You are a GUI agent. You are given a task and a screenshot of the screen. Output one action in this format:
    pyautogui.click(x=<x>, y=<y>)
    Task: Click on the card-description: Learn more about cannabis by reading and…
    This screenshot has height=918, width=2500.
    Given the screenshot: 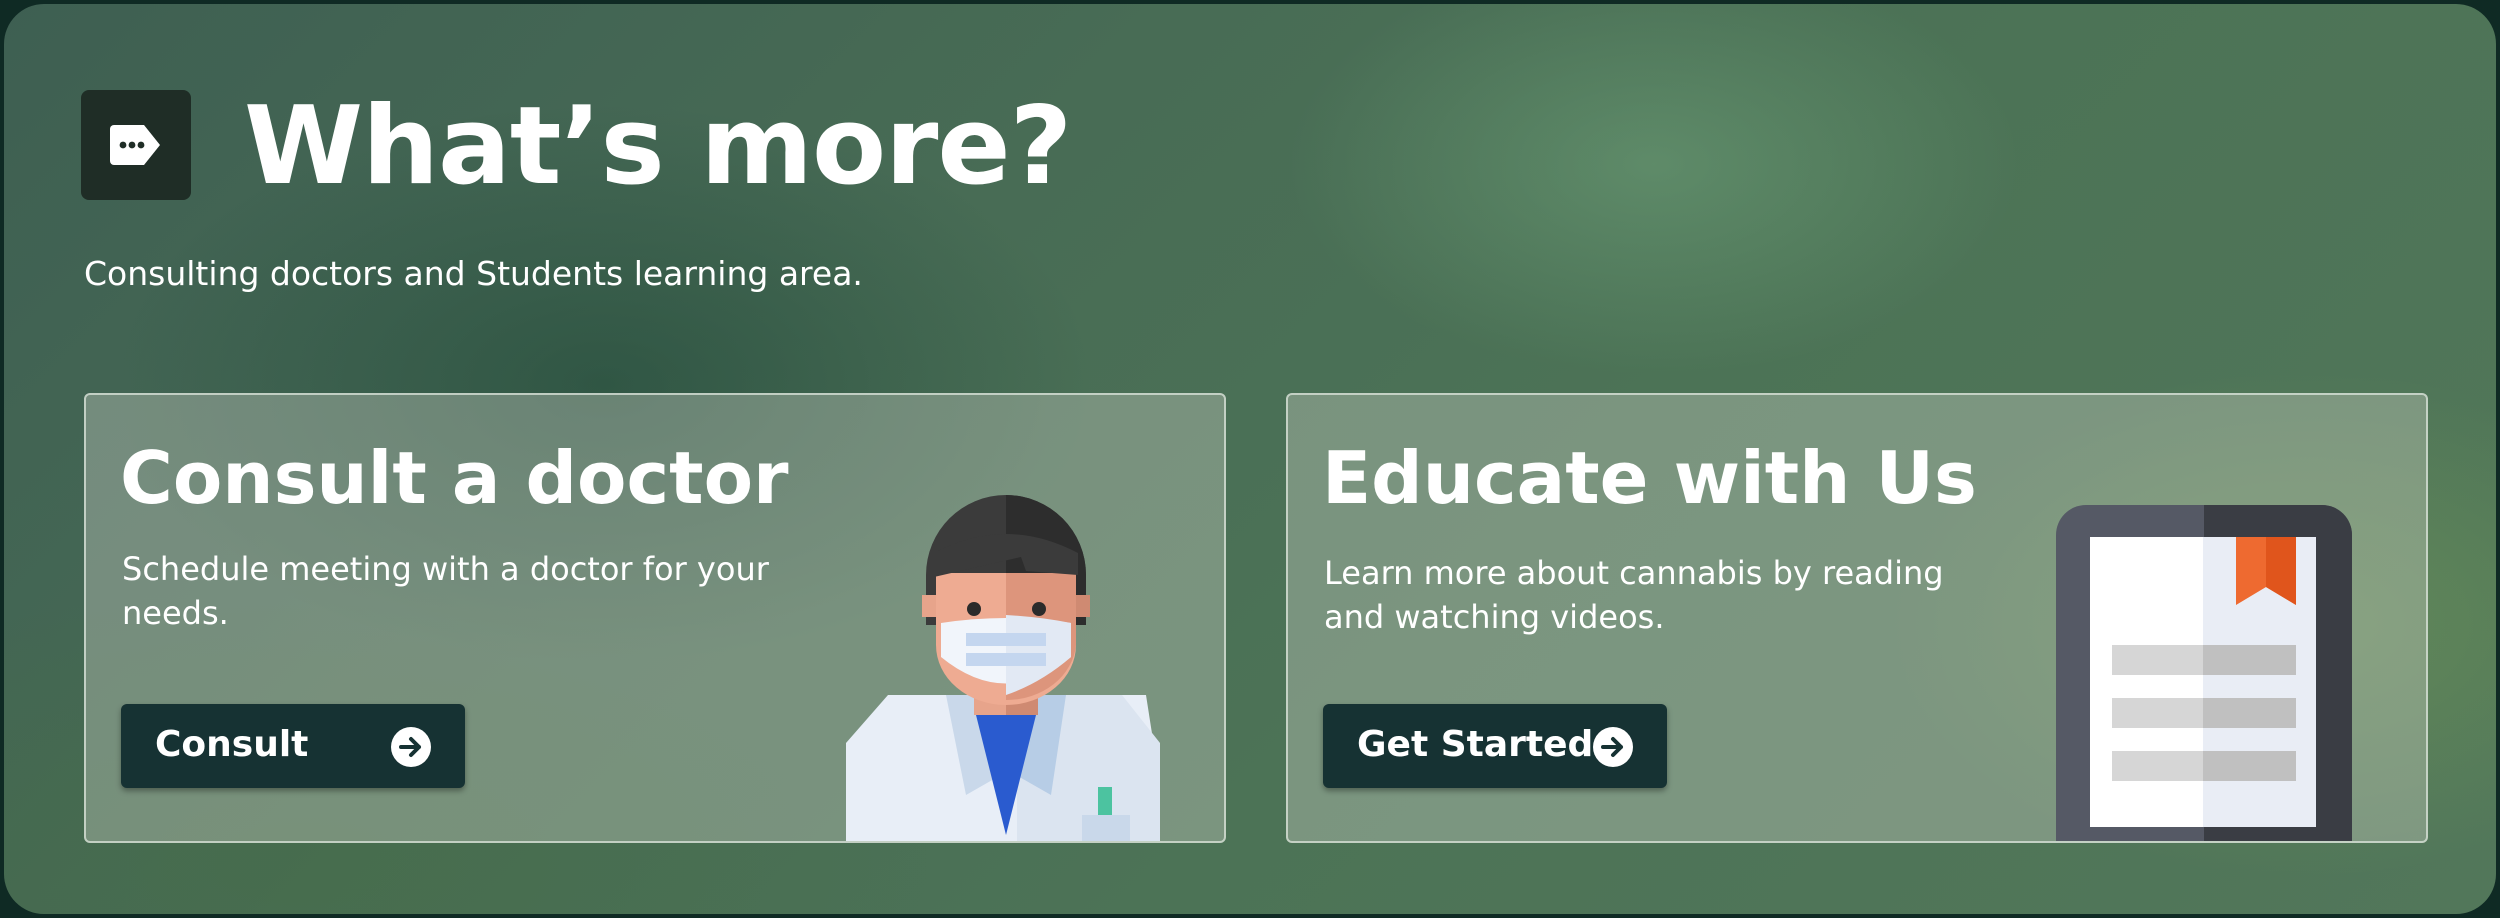 What is the action you would take?
    pyautogui.click(x=1634, y=595)
    